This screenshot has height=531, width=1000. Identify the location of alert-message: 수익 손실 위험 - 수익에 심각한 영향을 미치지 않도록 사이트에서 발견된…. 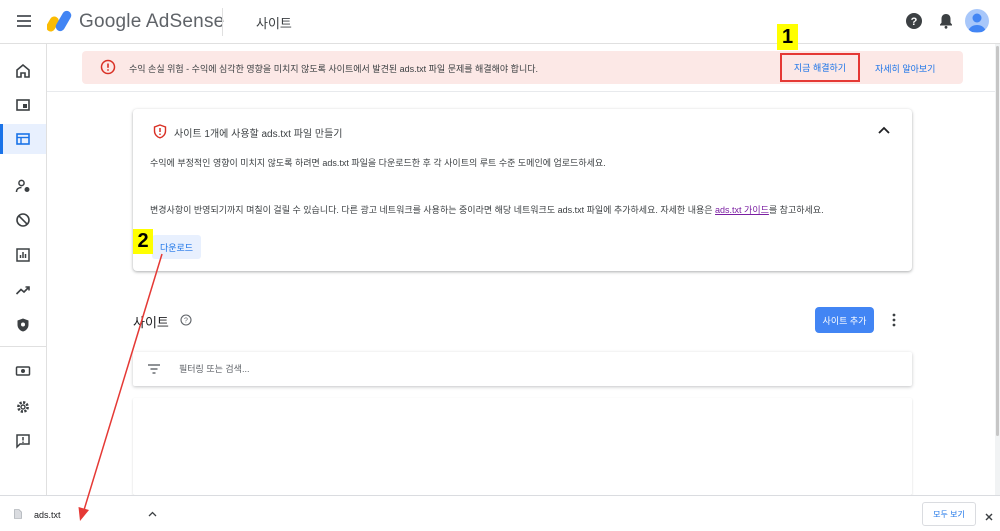
(333, 69).